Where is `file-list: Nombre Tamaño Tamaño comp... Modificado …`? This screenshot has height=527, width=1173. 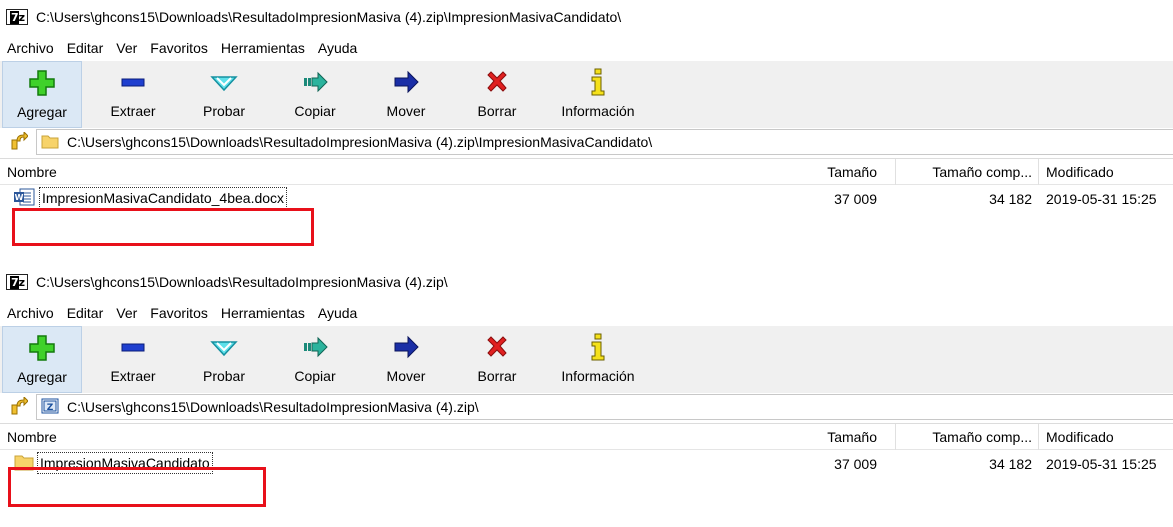 file-list: Nombre Tamaño Tamaño comp... Modificado … is located at coordinates (586, 185).